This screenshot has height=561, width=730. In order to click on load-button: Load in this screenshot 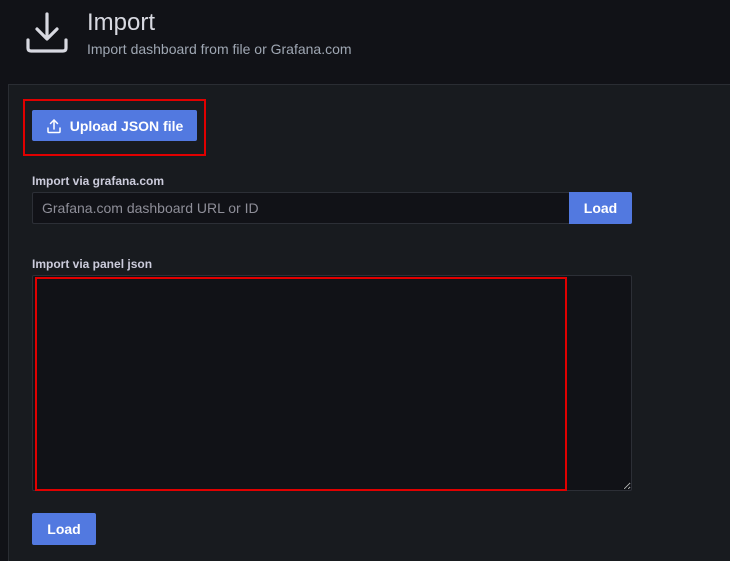, I will do `click(64, 529)`.